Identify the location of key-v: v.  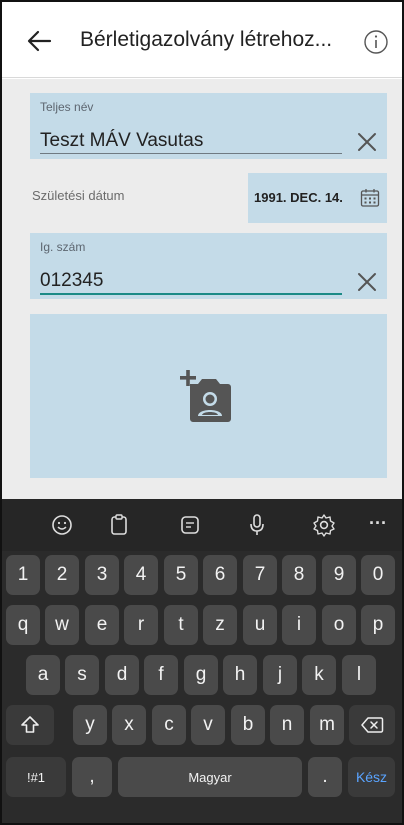
(208, 725).